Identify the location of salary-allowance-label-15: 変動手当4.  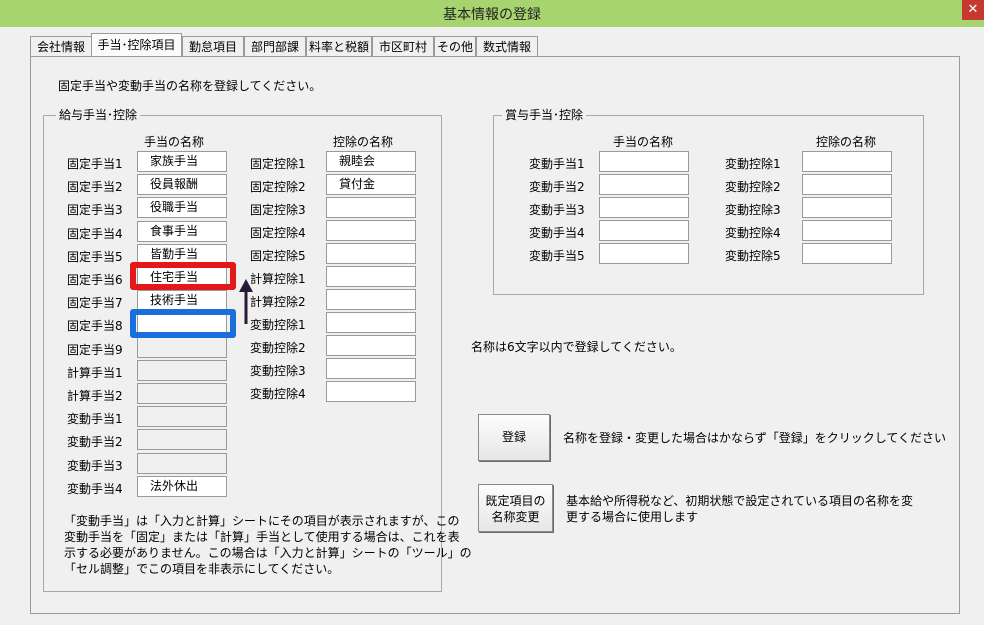
(95, 488).